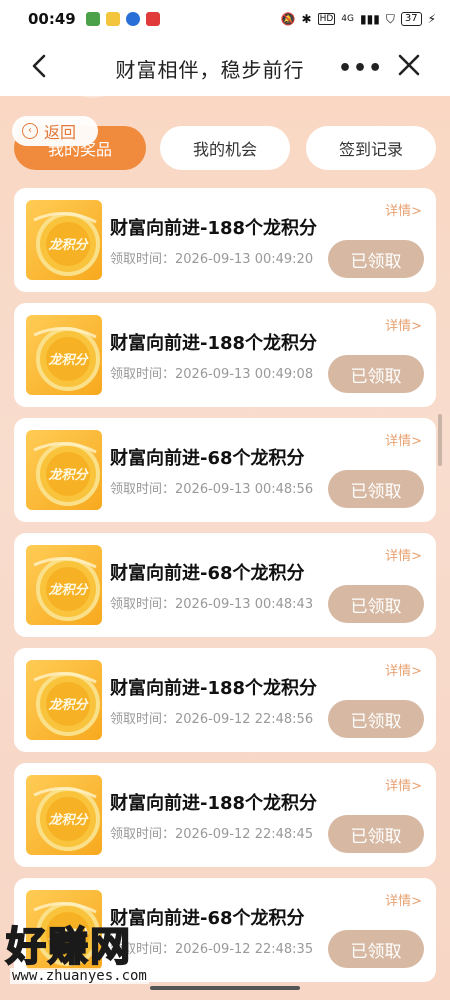  I want to click on bluetooth-icon: ✱, so click(306, 19).